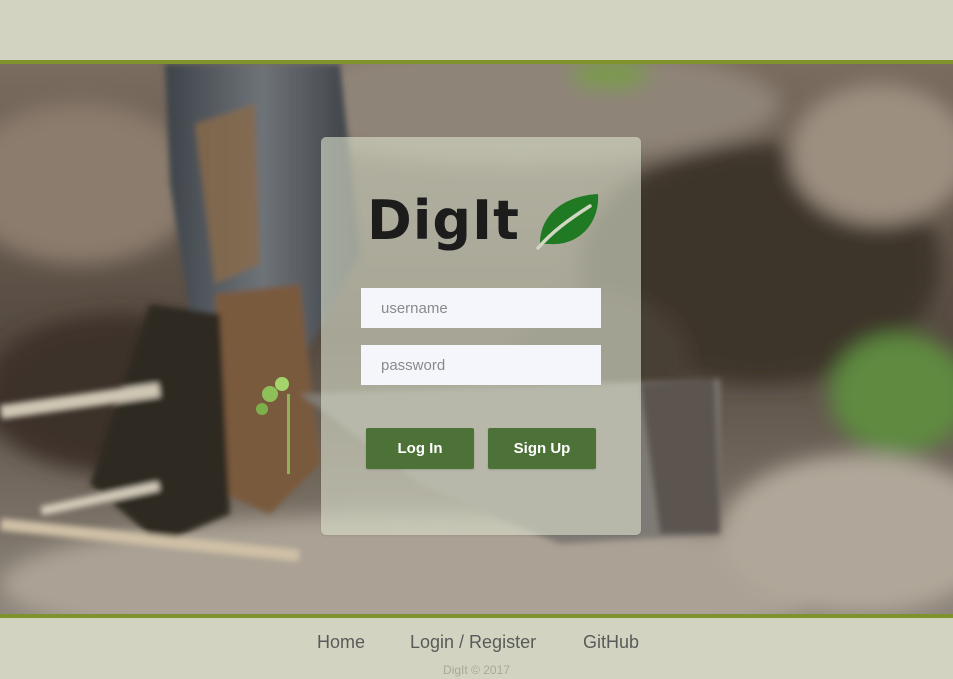 This screenshot has width=953, height=679. What do you see at coordinates (542, 448) in the screenshot?
I see `signup-button: Sign Up` at bounding box center [542, 448].